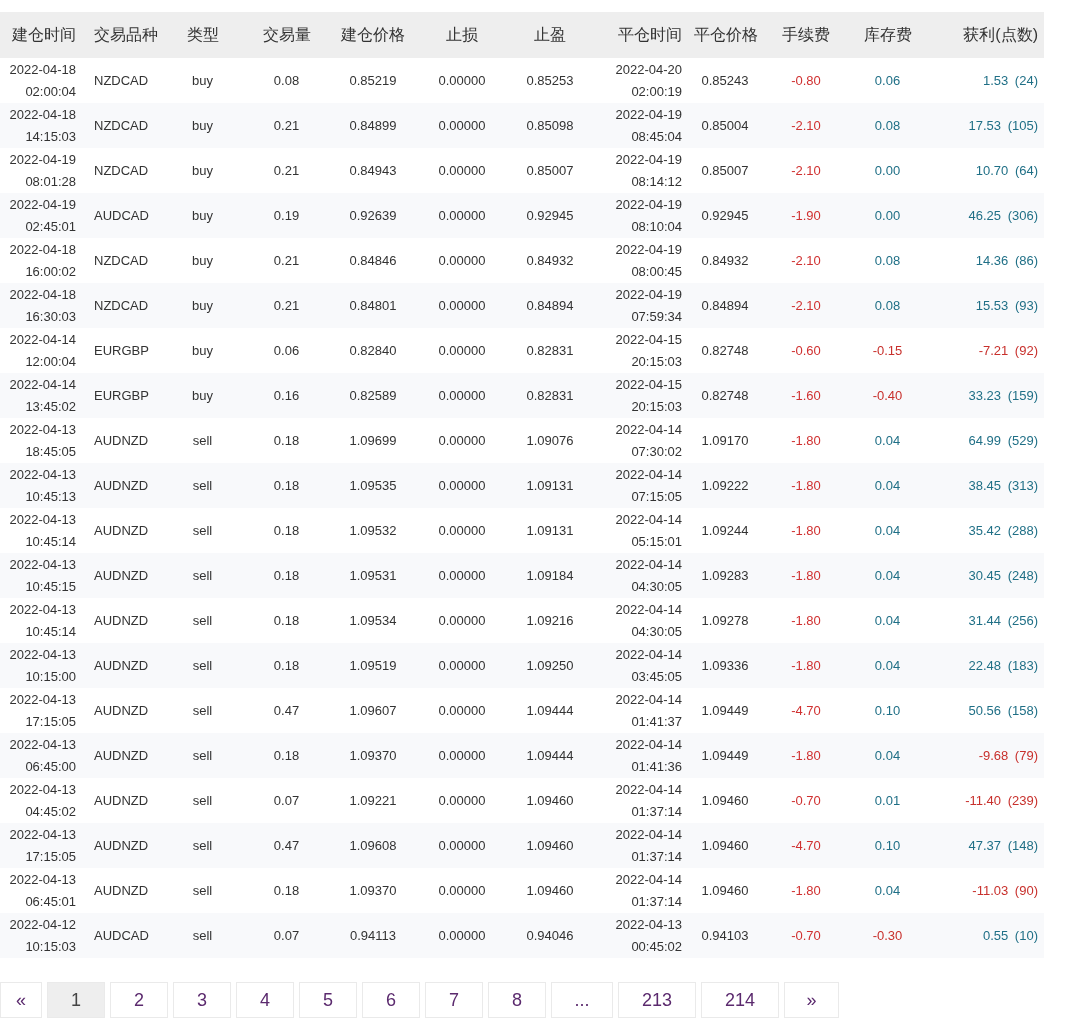 This screenshot has height=1027, width=1080. I want to click on table-cell-text: 0.21, so click(286, 125).